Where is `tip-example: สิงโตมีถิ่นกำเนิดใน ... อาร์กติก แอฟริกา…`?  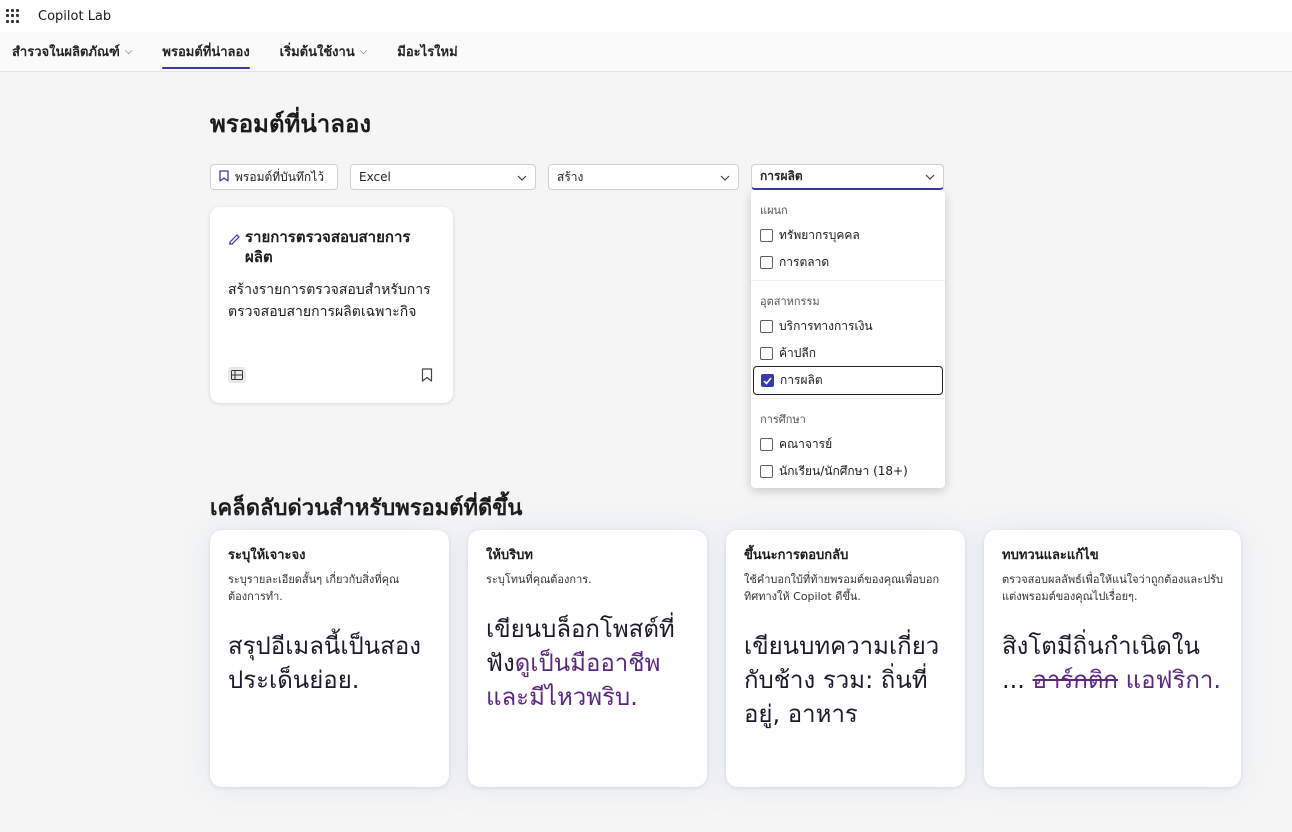 tip-example: สิงโตมีถิ่นกำเนิดใน ... อาร์กติก แอฟริกา… is located at coordinates (1113, 663).